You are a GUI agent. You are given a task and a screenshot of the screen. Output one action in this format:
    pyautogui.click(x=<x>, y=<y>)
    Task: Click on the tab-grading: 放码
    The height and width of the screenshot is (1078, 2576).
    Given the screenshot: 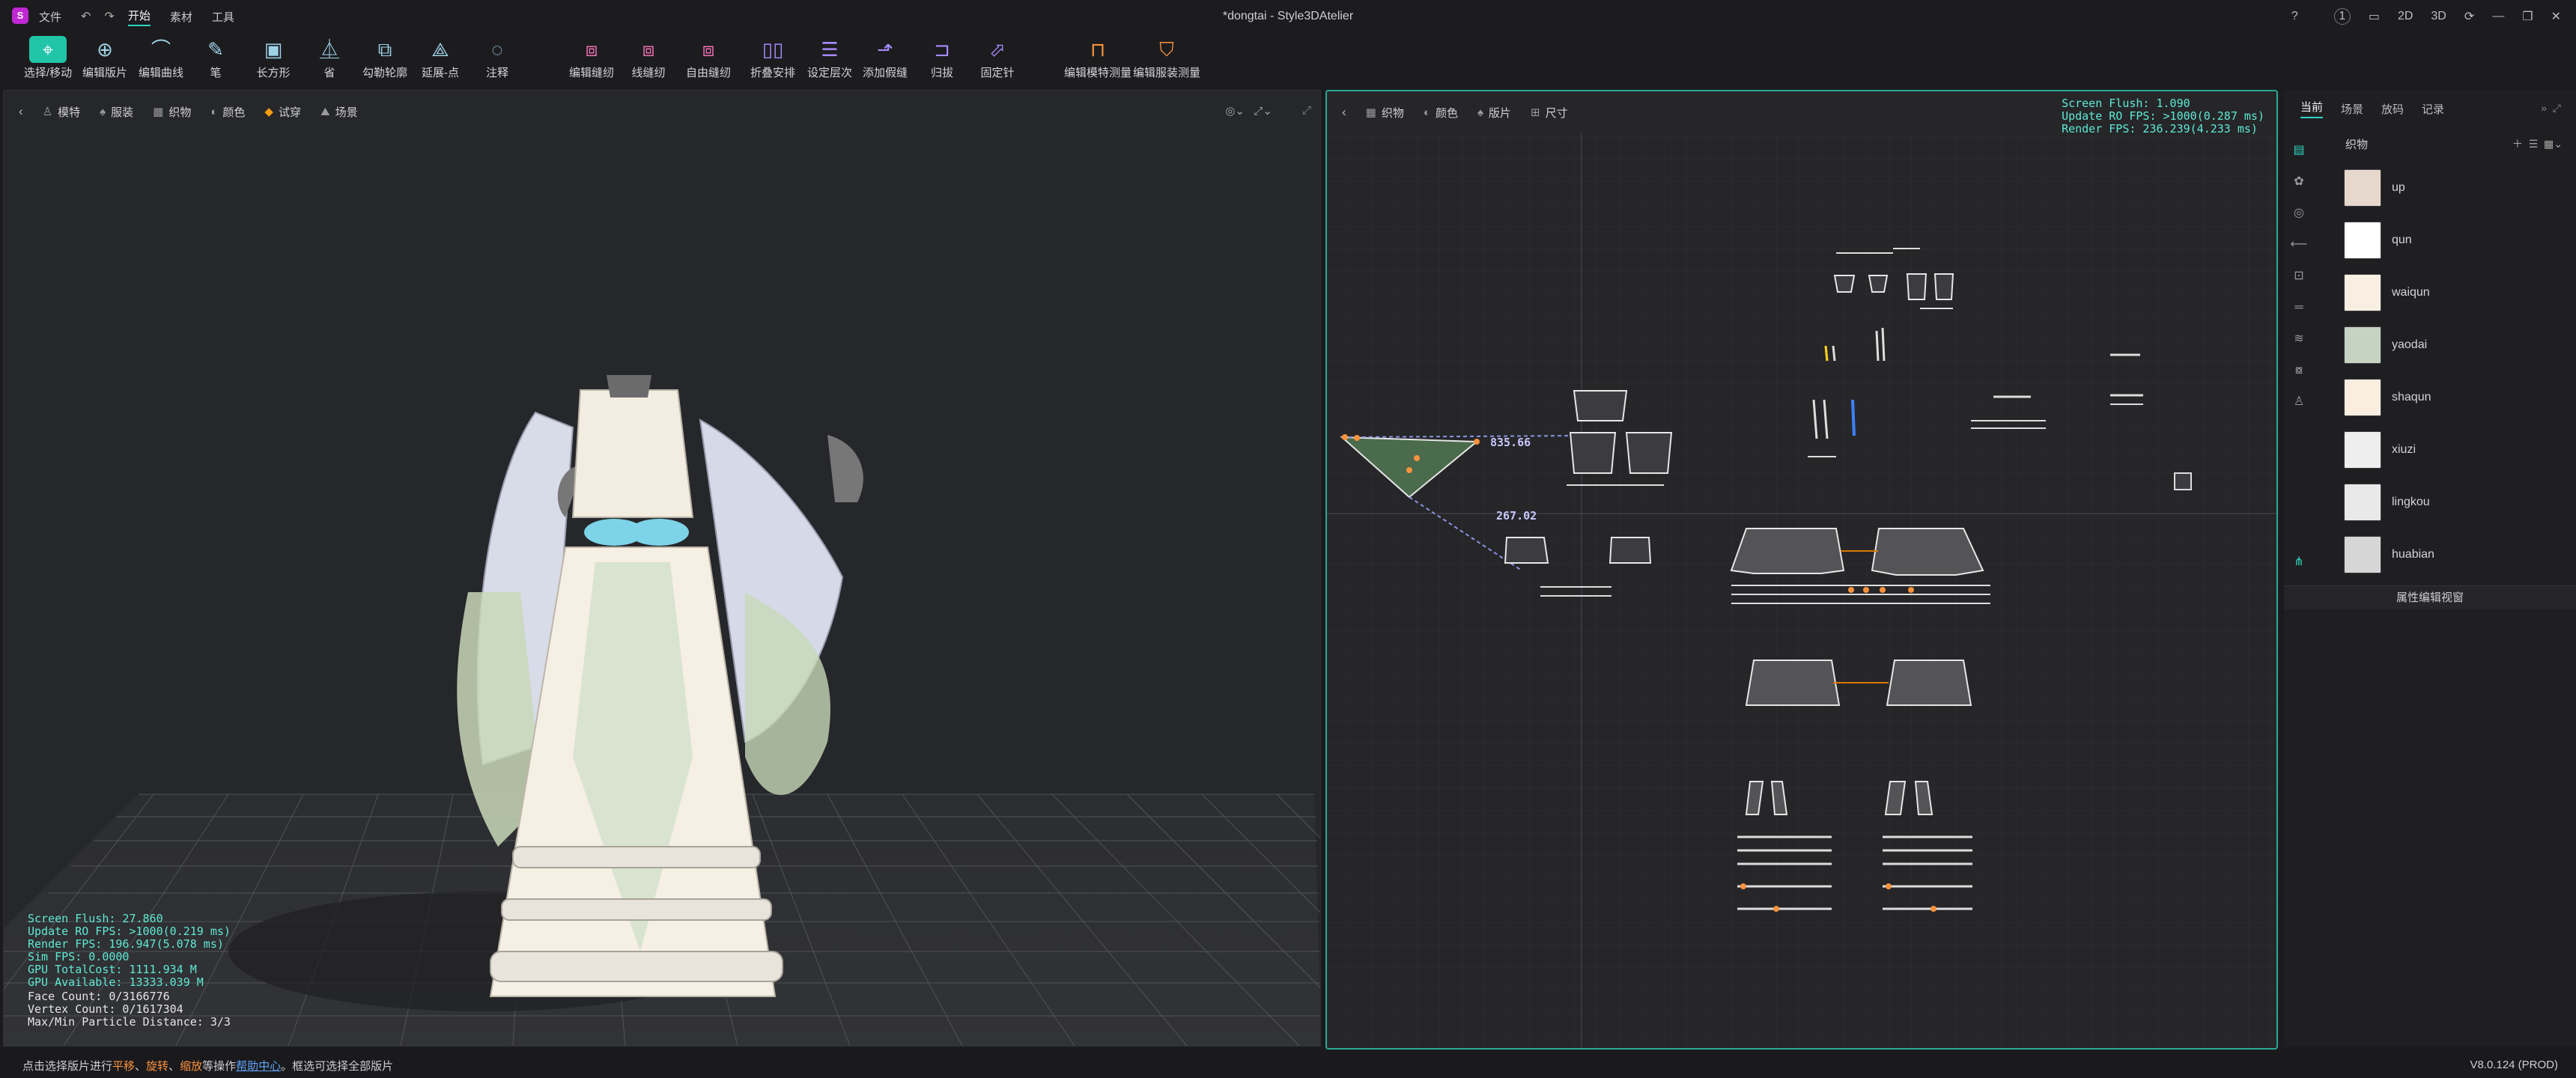 What is the action you would take?
    pyautogui.click(x=2392, y=109)
    